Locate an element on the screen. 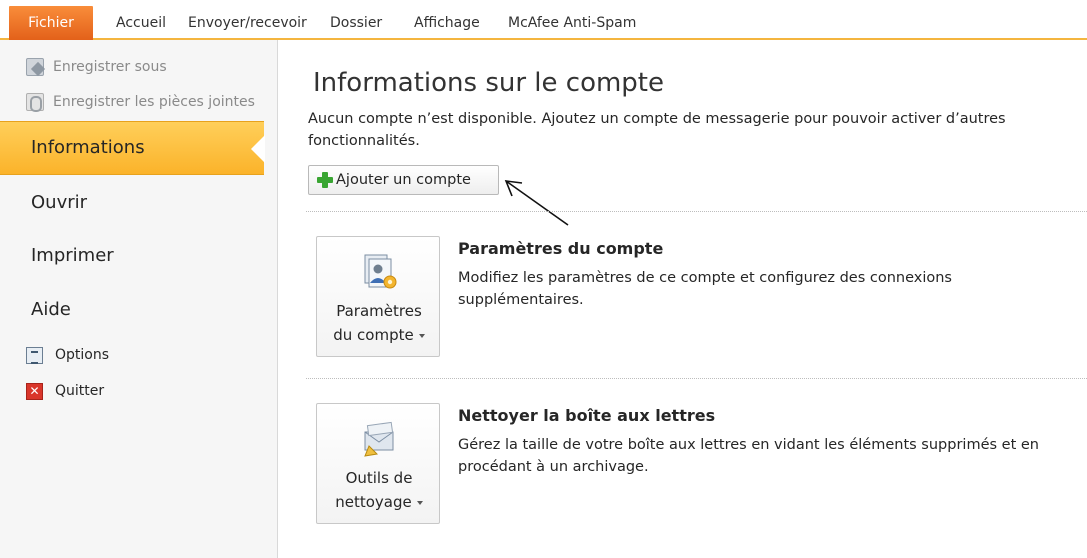 This screenshot has height=558, width=1087. cleanup-tools-icon is located at coordinates (379, 439).